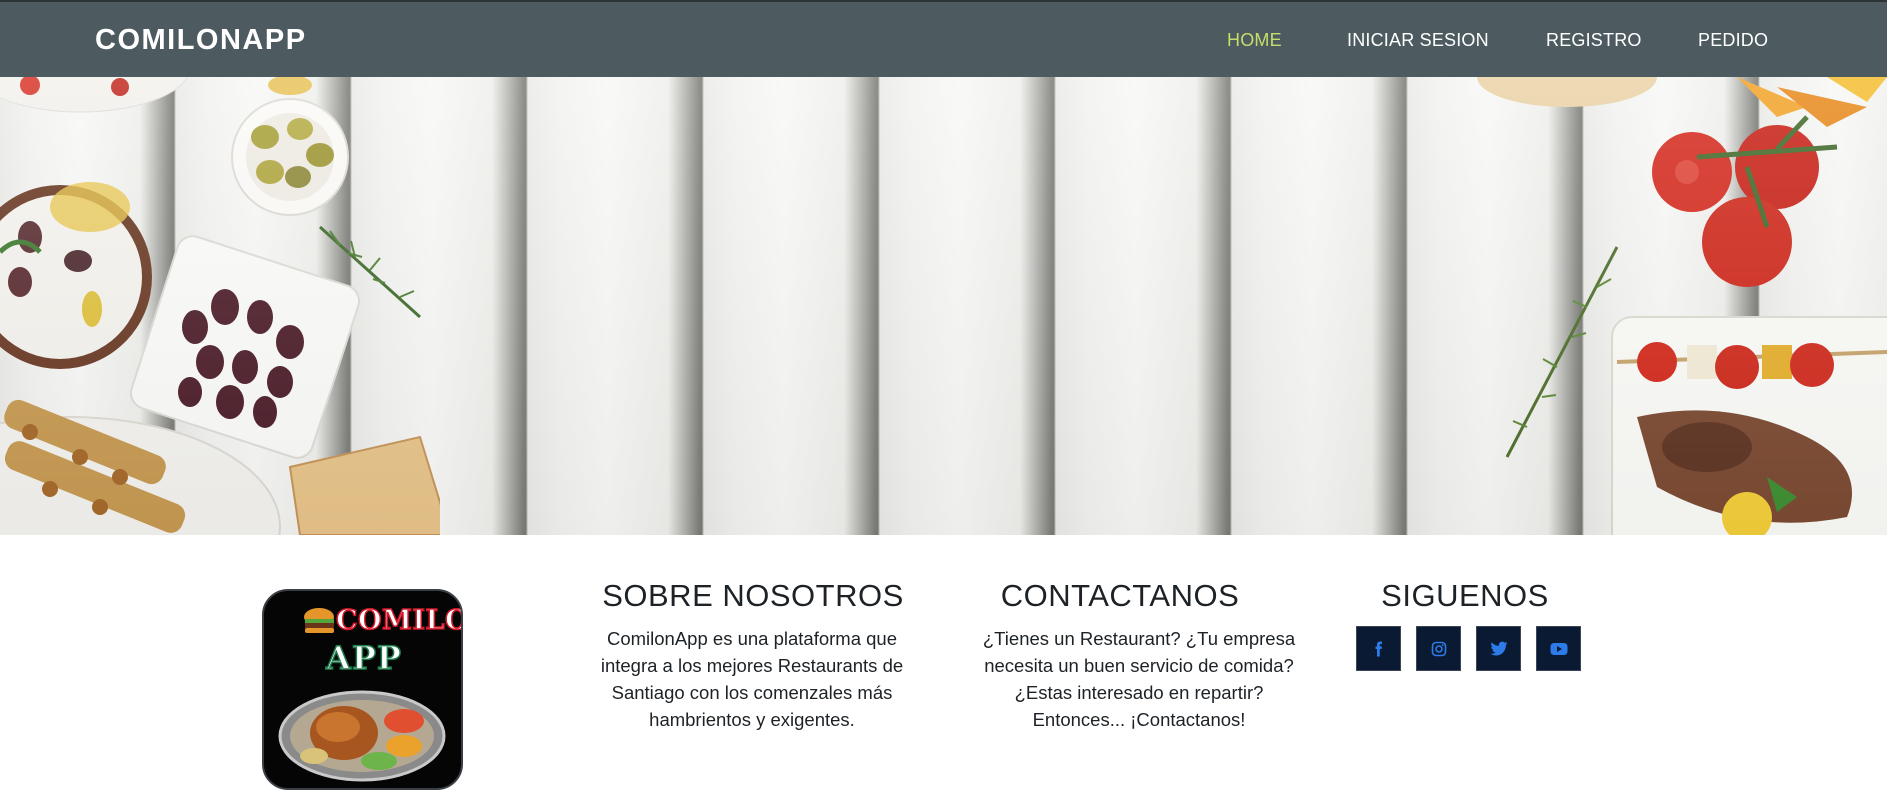 This screenshot has height=806, width=1887. What do you see at coordinates (362, 689) in the screenshot?
I see `comilonapp-logo: COMILON APP` at bounding box center [362, 689].